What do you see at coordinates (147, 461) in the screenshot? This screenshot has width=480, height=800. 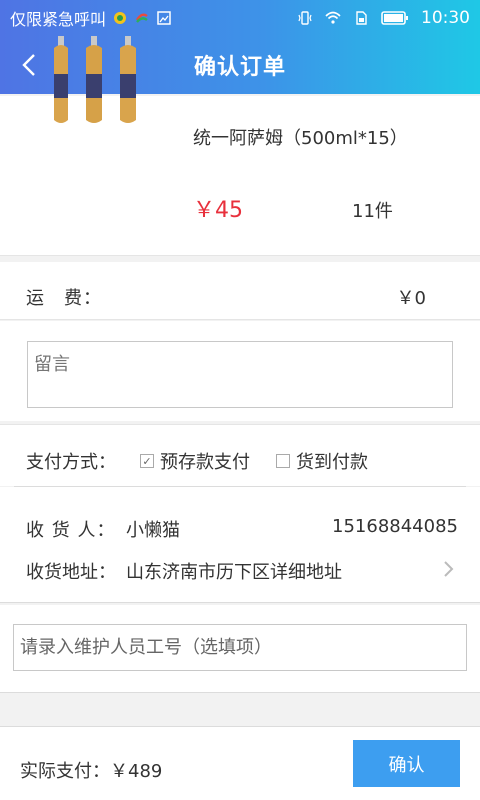 I see `checkbox-checked-icon: ✓` at bounding box center [147, 461].